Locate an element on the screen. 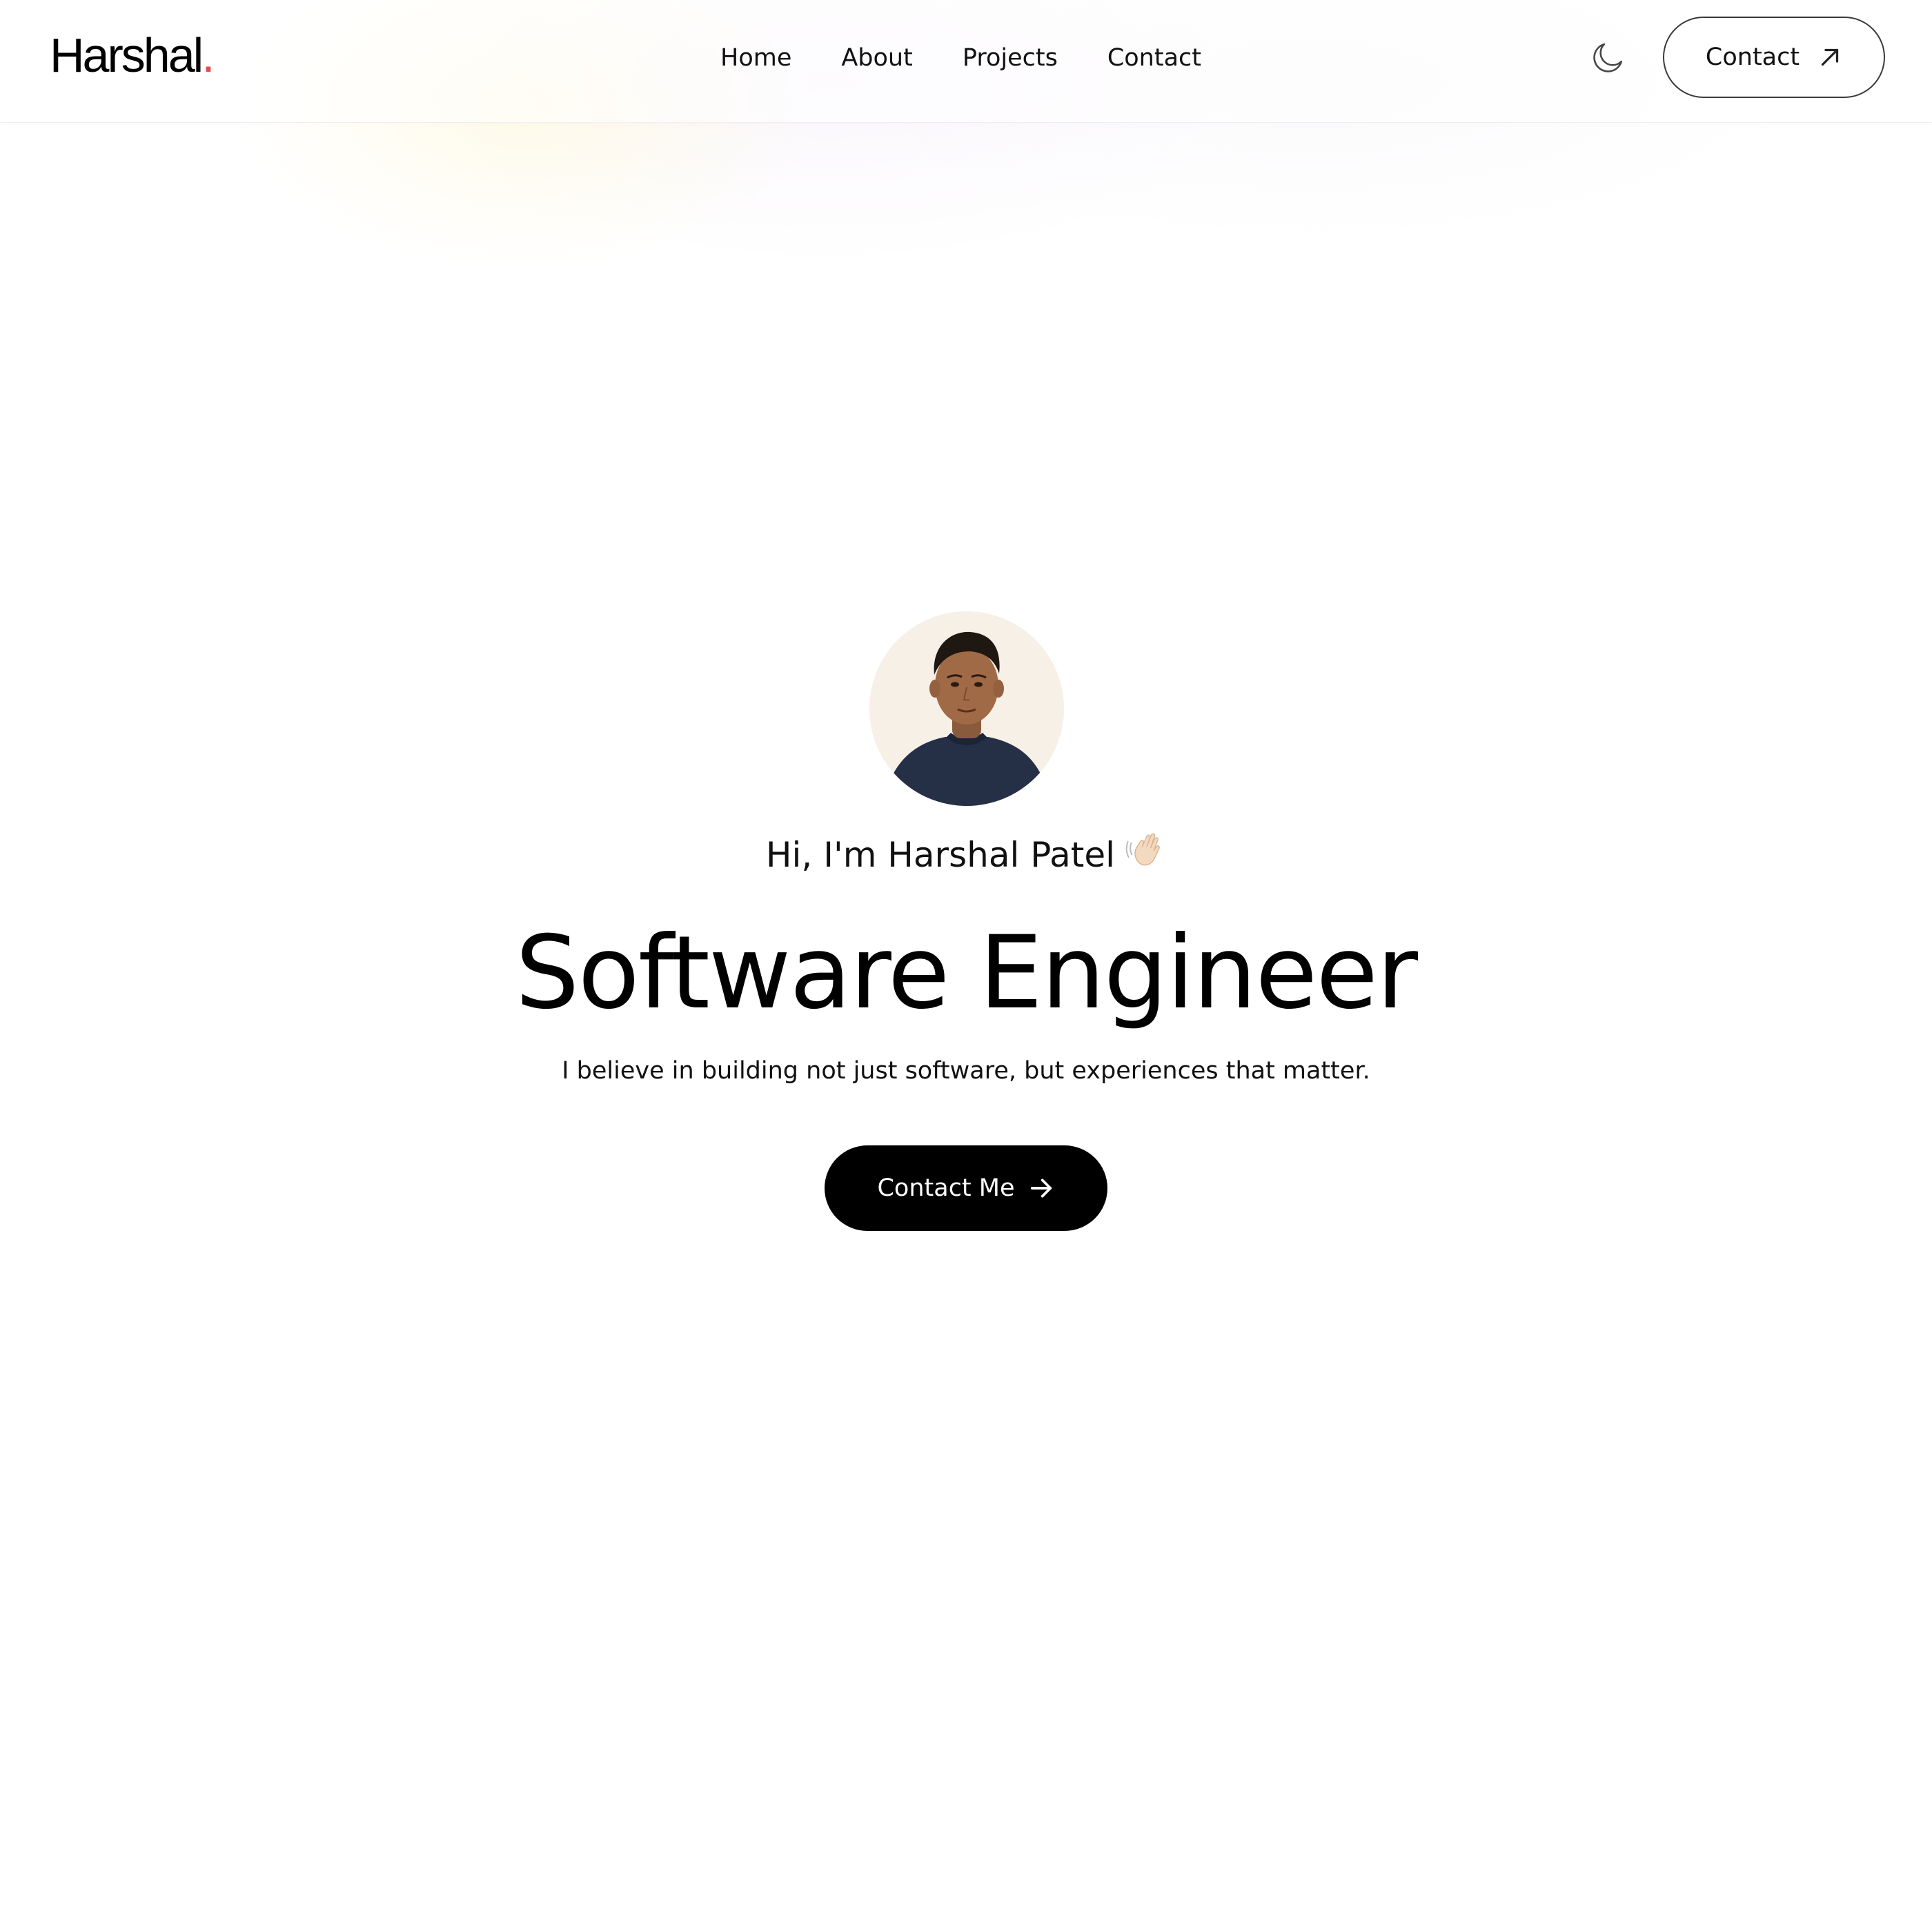 Image resolution: width=1932 pixels, height=1932 pixels. main-nav: Home About Projects Contact is located at coordinates (960, 58).